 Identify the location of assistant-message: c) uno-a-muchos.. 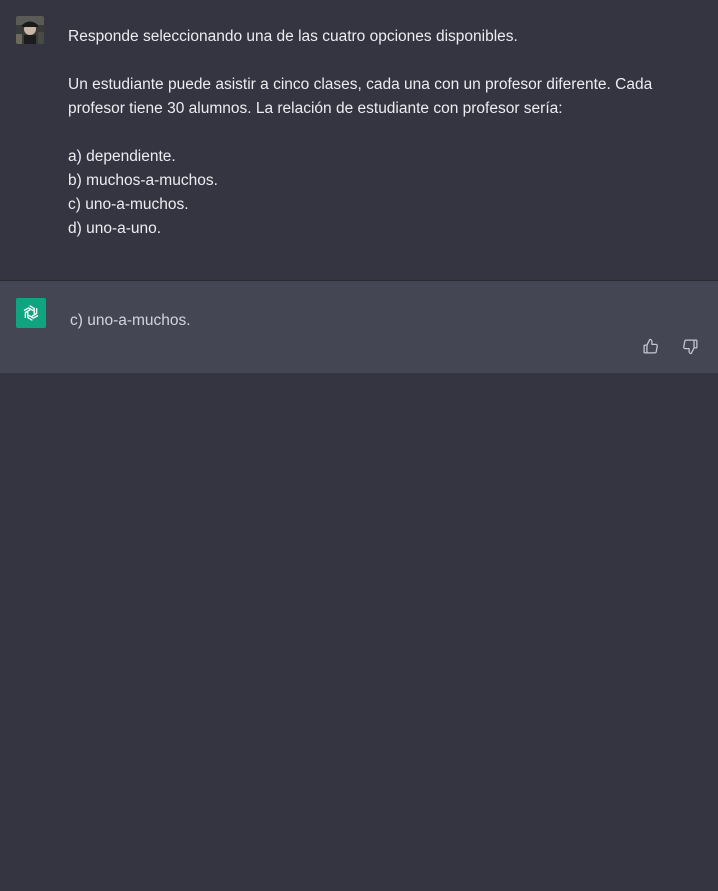
(359, 327).